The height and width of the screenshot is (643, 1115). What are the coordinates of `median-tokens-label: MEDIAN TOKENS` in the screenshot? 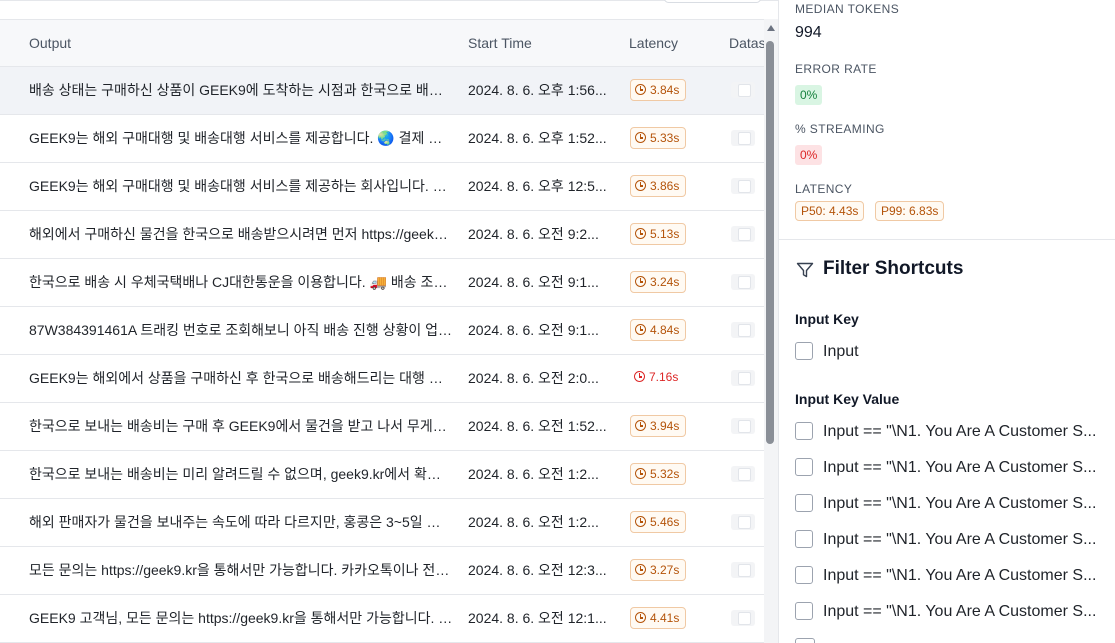 It's located at (847, 9).